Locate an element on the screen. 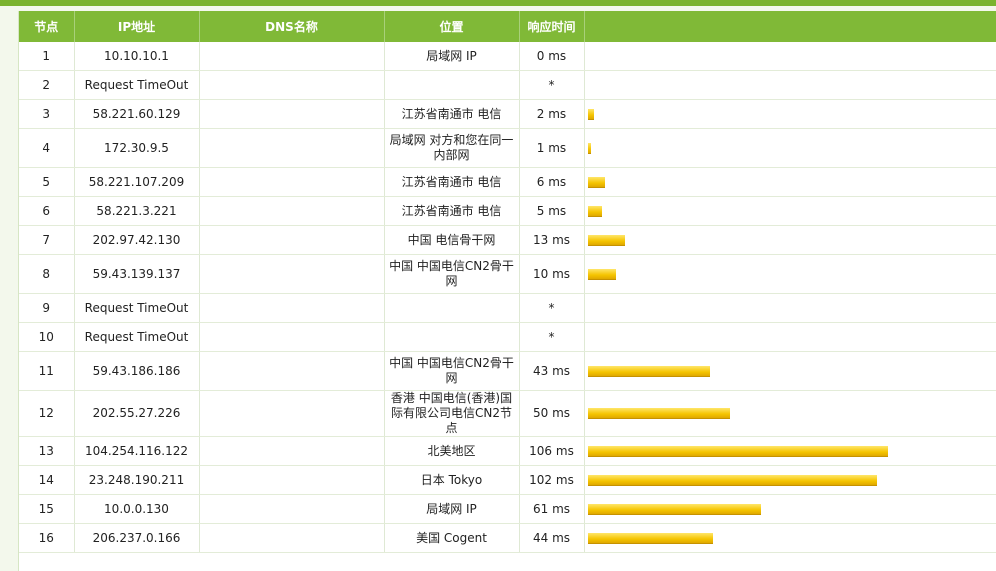 The height and width of the screenshot is (571, 996). hop-cell: 7 is located at coordinates (47, 240).